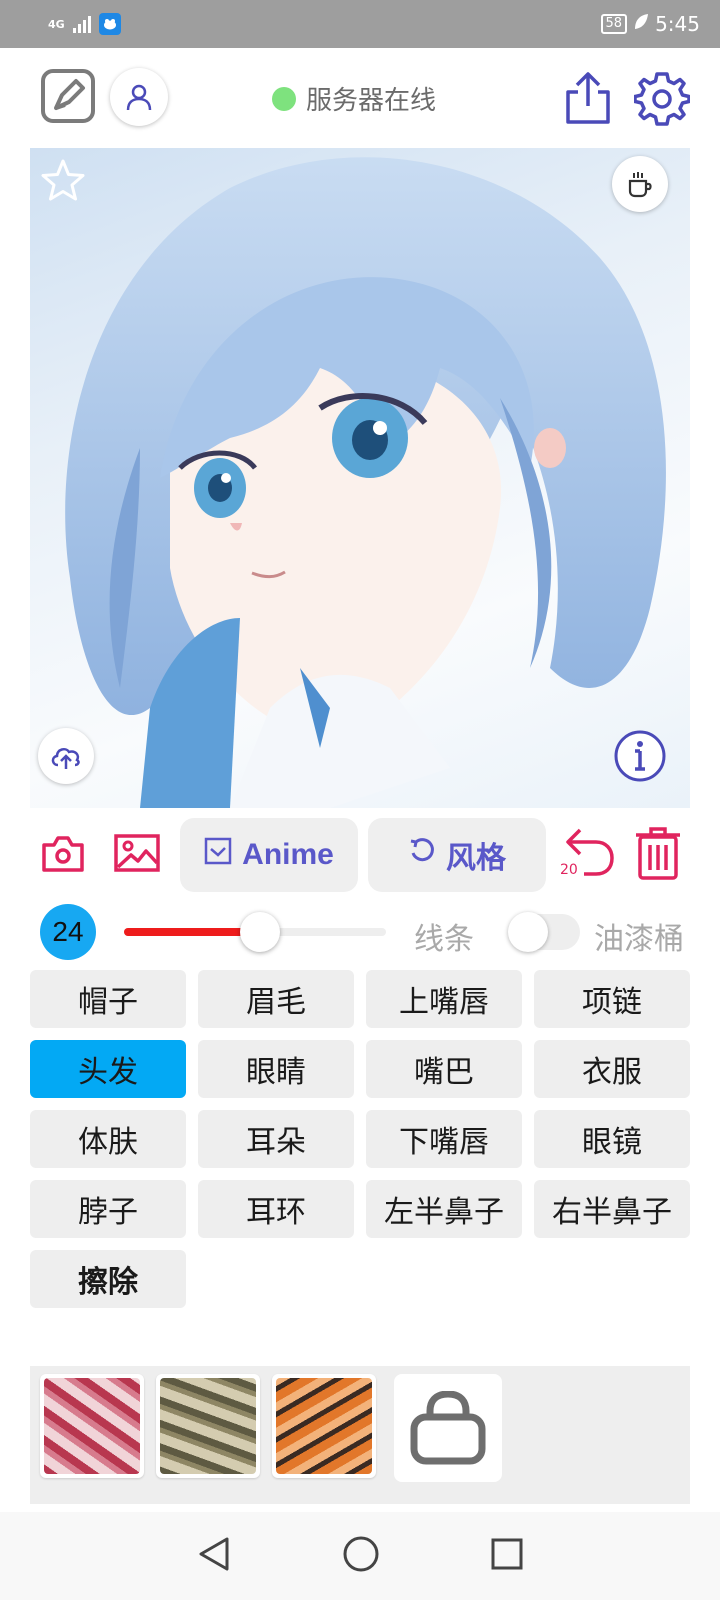 This screenshot has height=1600, width=720. Describe the element at coordinates (422, 855) in the screenshot. I see `refresh-icon` at that location.